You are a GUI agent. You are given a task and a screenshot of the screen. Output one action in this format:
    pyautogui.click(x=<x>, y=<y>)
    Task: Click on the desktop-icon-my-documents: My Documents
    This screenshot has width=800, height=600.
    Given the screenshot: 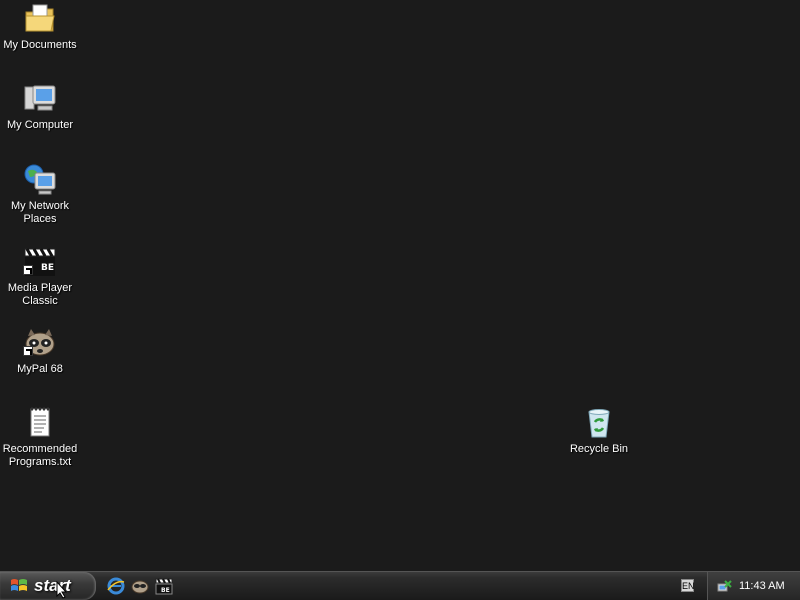 What is the action you would take?
    pyautogui.click(x=40, y=27)
    